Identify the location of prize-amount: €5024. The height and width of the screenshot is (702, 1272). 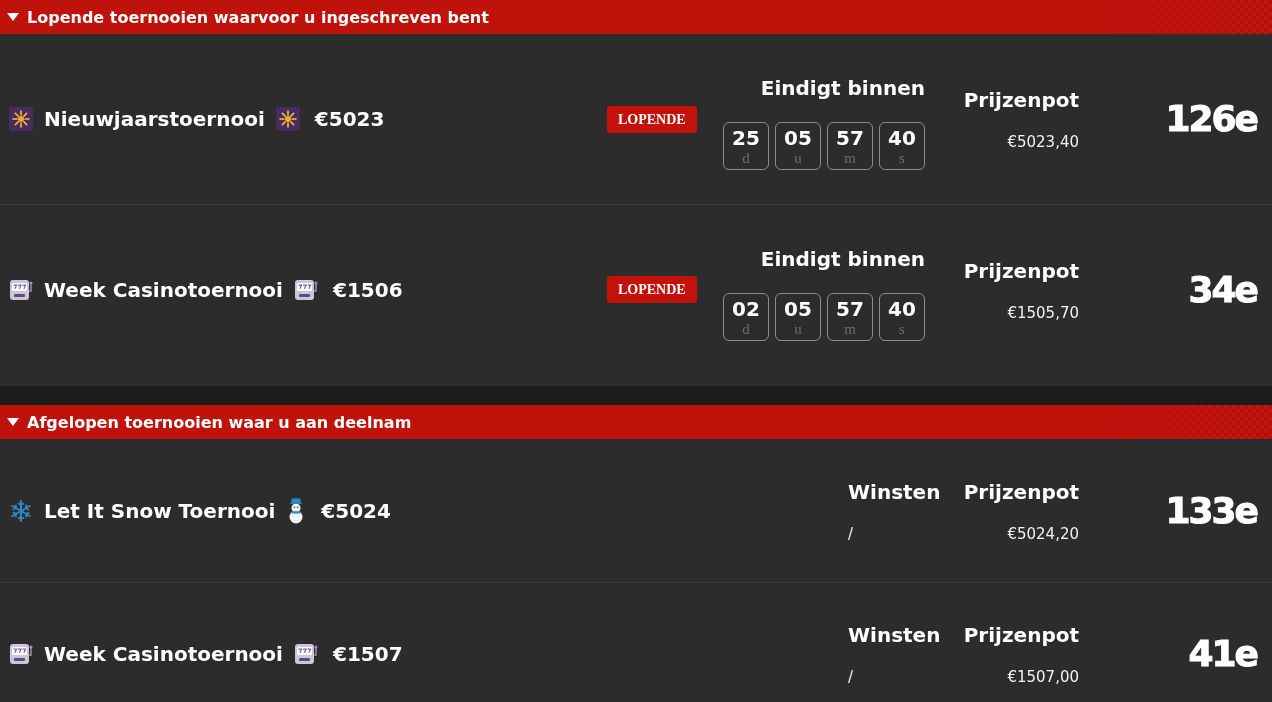
(356, 510).